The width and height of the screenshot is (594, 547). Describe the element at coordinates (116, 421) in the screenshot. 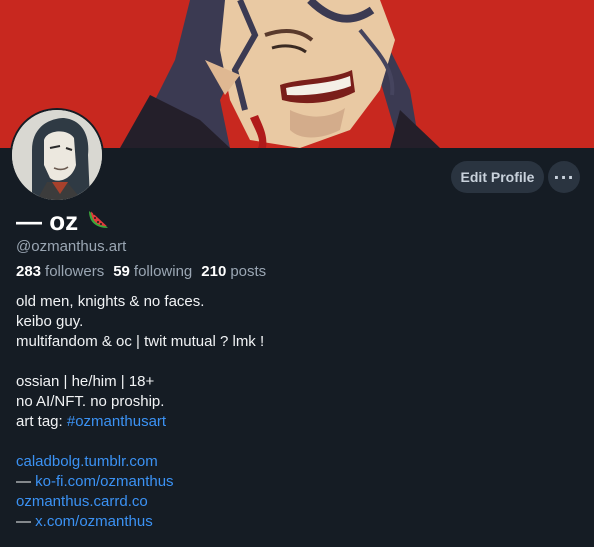

I see `hashtag-link: #ozmanthusart` at that location.